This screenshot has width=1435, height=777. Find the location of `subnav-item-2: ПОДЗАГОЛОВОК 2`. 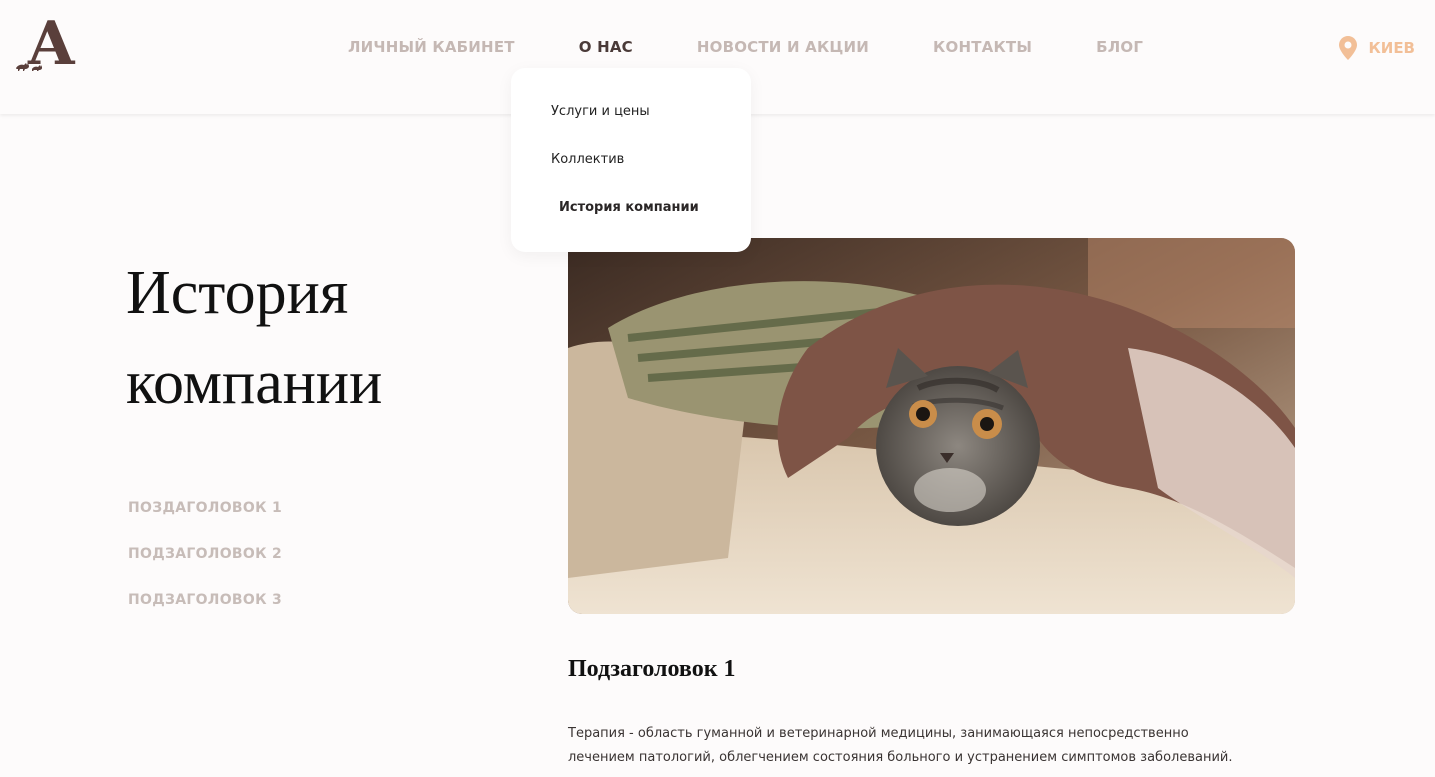

subnav-item-2: ПОДЗАГОЛОВОК 2 is located at coordinates (205, 554).